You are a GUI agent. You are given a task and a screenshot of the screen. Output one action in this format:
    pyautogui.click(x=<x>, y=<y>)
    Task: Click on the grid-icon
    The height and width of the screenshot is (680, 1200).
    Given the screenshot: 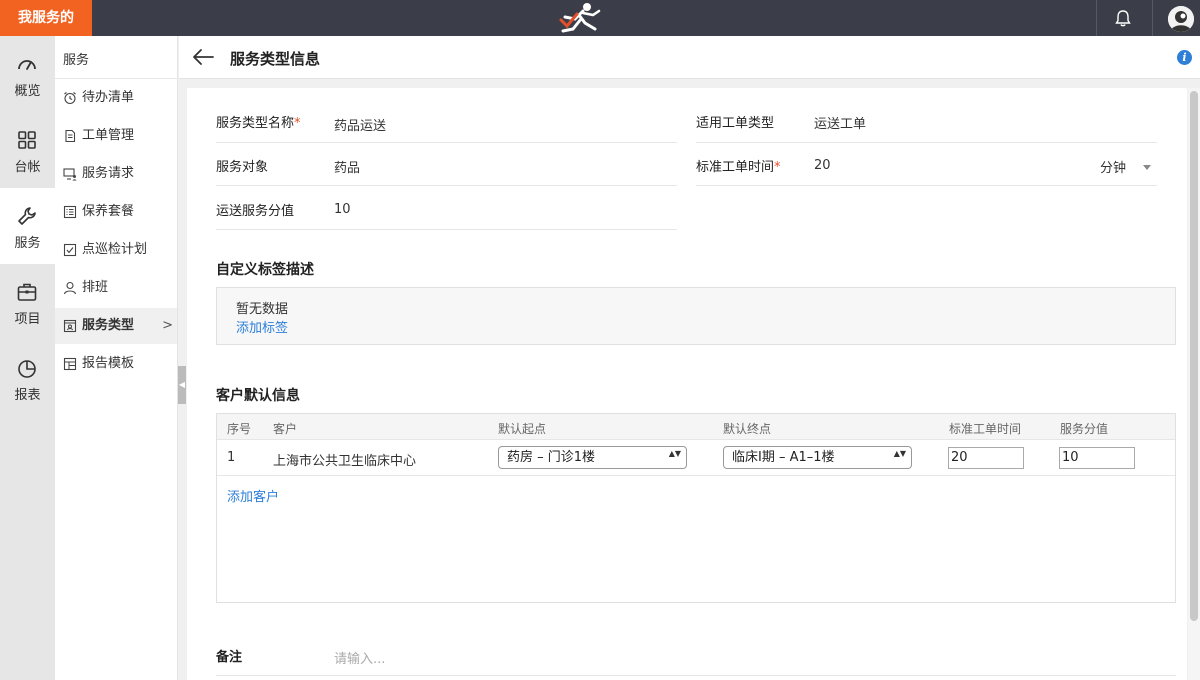 What is the action you would take?
    pyautogui.click(x=27, y=140)
    